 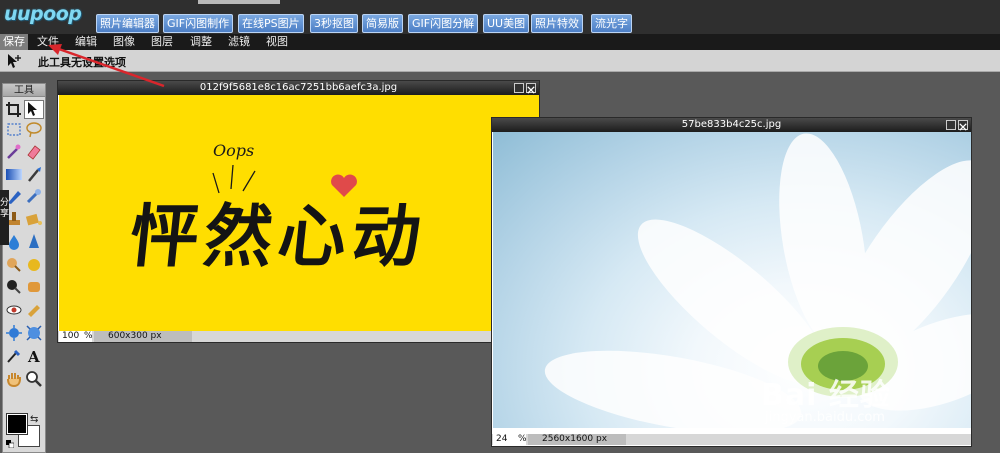 I want to click on burn-tool-icon, so click(x=14, y=286).